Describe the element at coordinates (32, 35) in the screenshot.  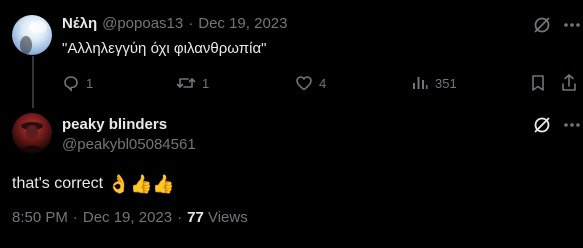
I see `parent-avatar` at that location.